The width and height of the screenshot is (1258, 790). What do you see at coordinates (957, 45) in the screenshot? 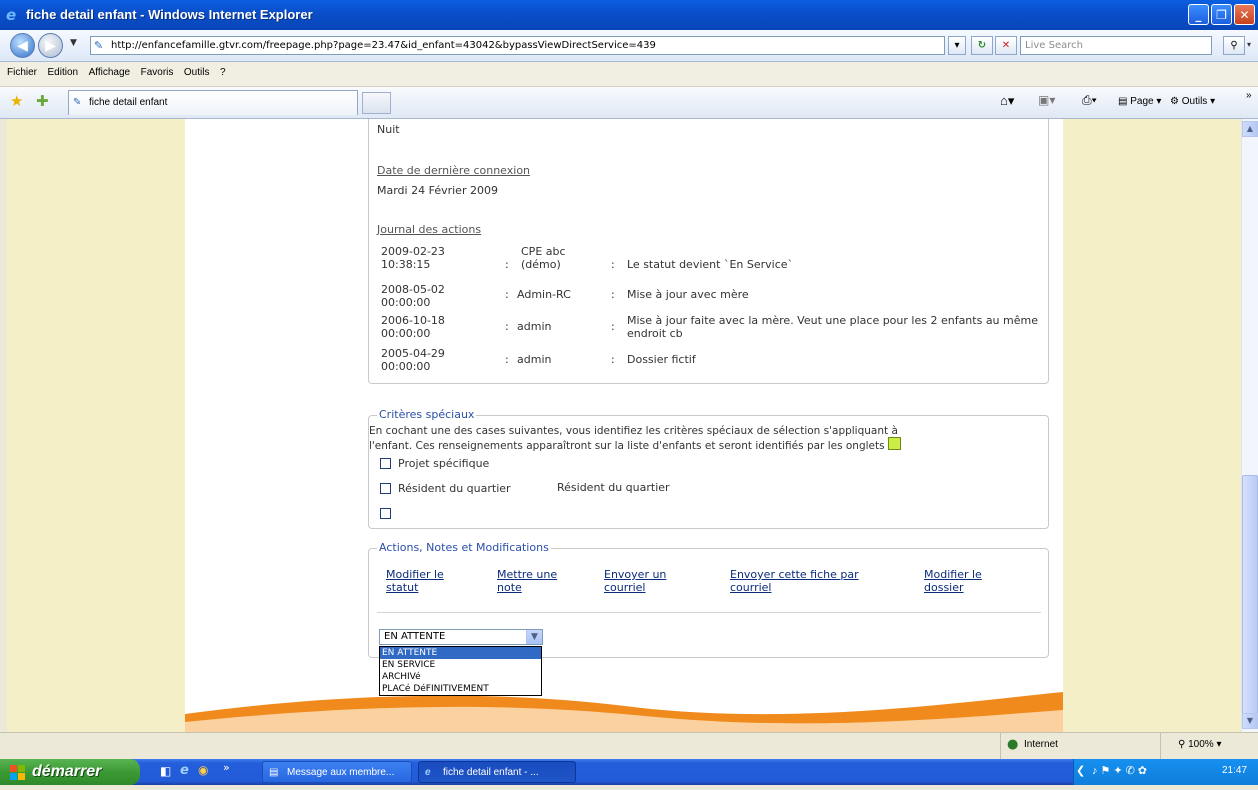
I see `address-dropdown-button: ▾` at bounding box center [957, 45].